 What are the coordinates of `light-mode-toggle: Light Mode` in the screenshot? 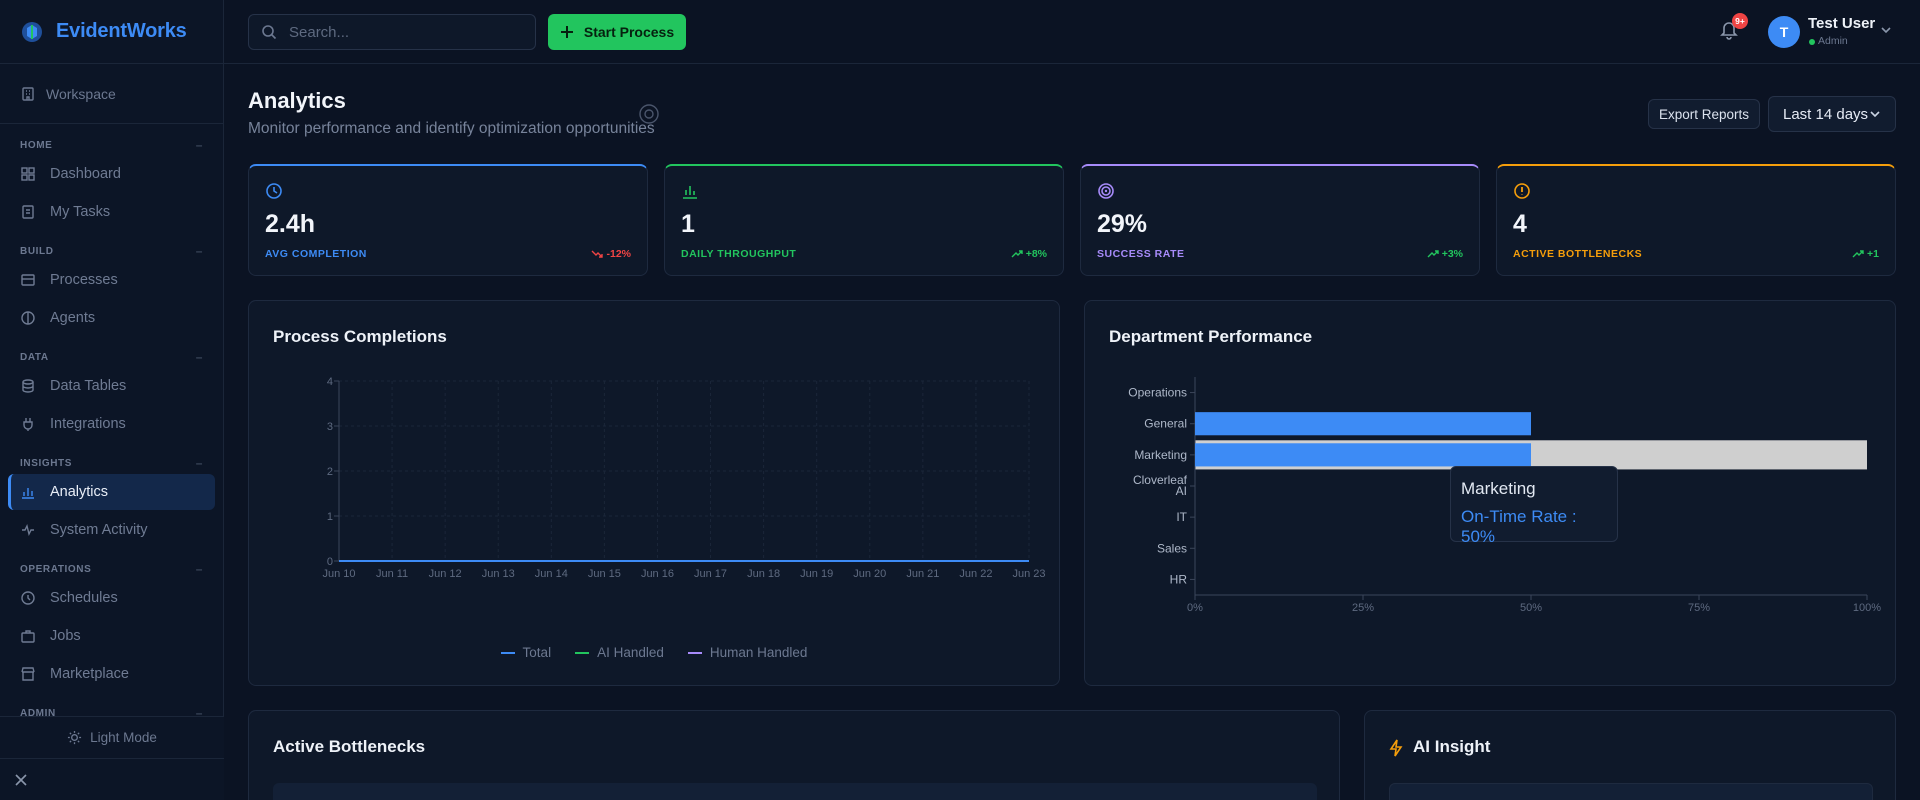 It's located at (112, 738).